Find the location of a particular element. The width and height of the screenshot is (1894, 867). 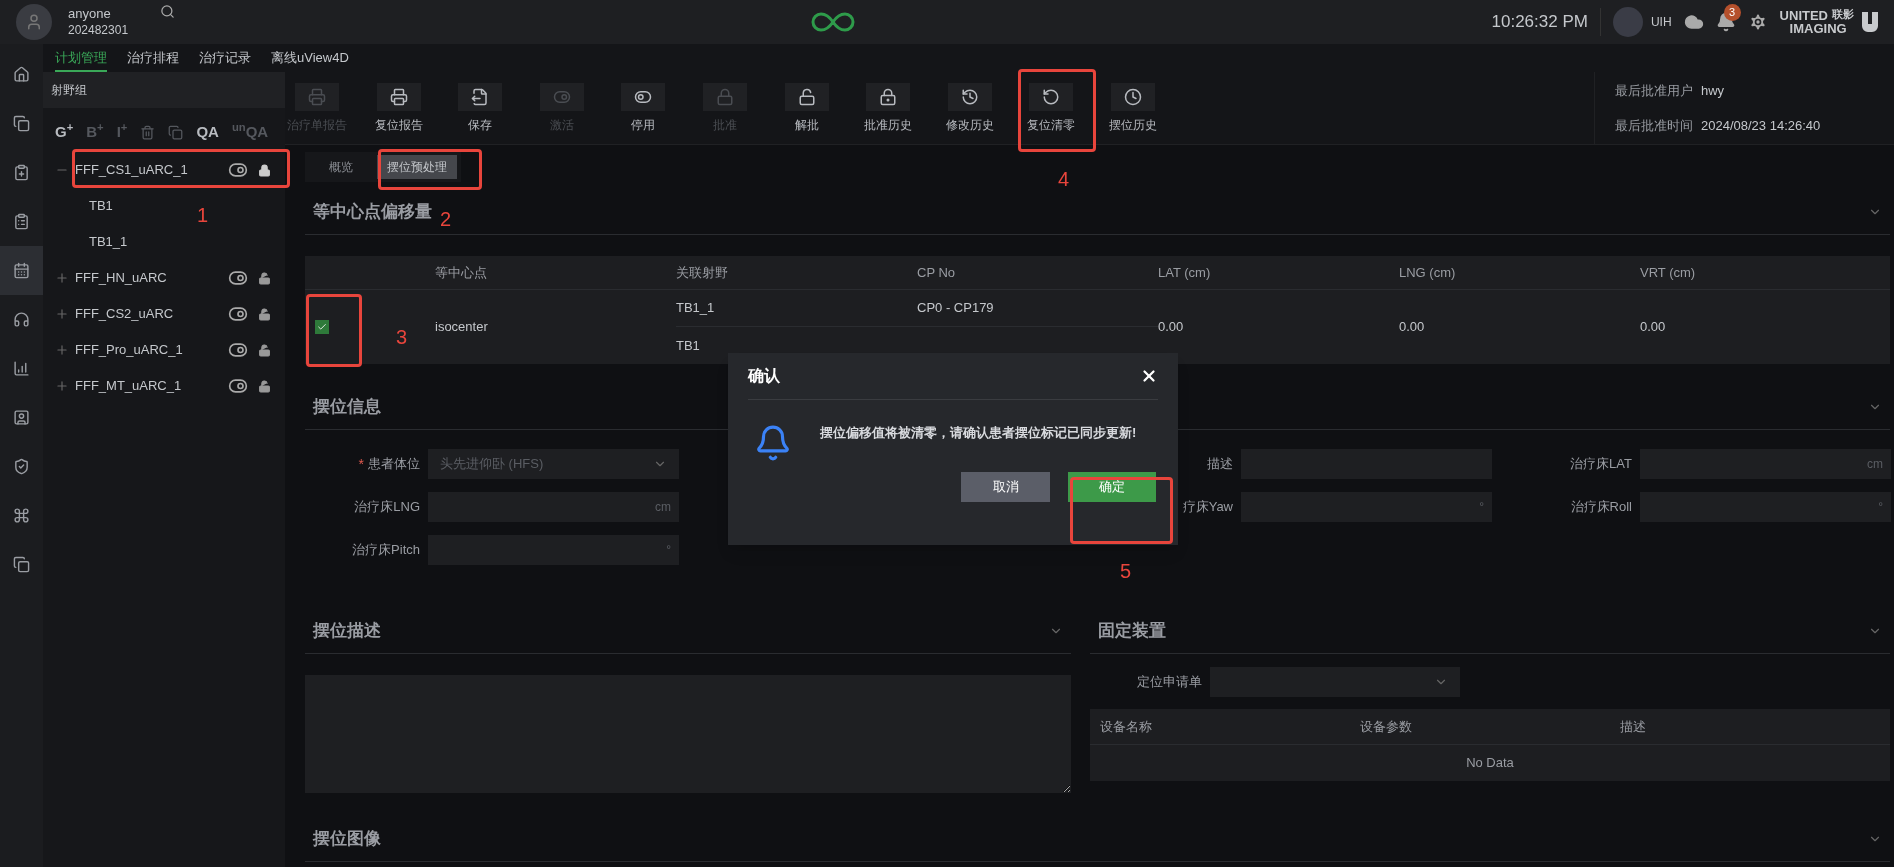

account-name: UIH is located at coordinates (1661, 22).